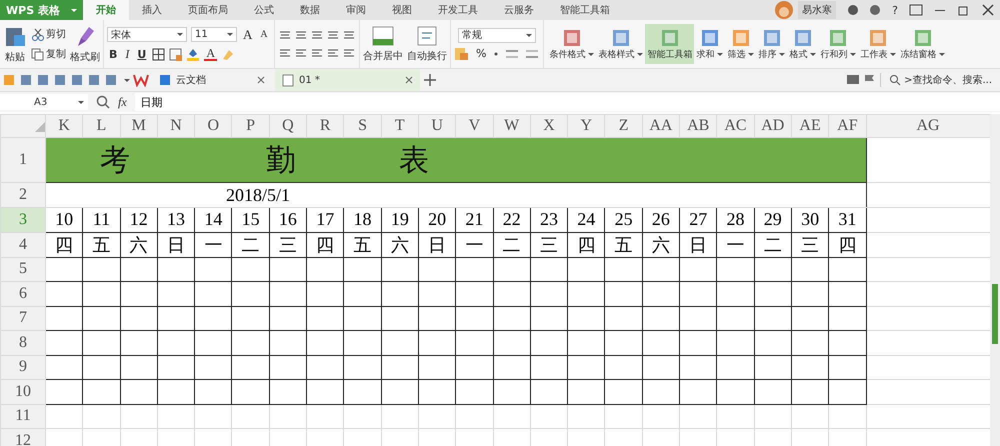 The width and height of the screenshot is (1000, 446). Describe the element at coordinates (430, 80) in the screenshot. I see `add-tab-icon` at that location.